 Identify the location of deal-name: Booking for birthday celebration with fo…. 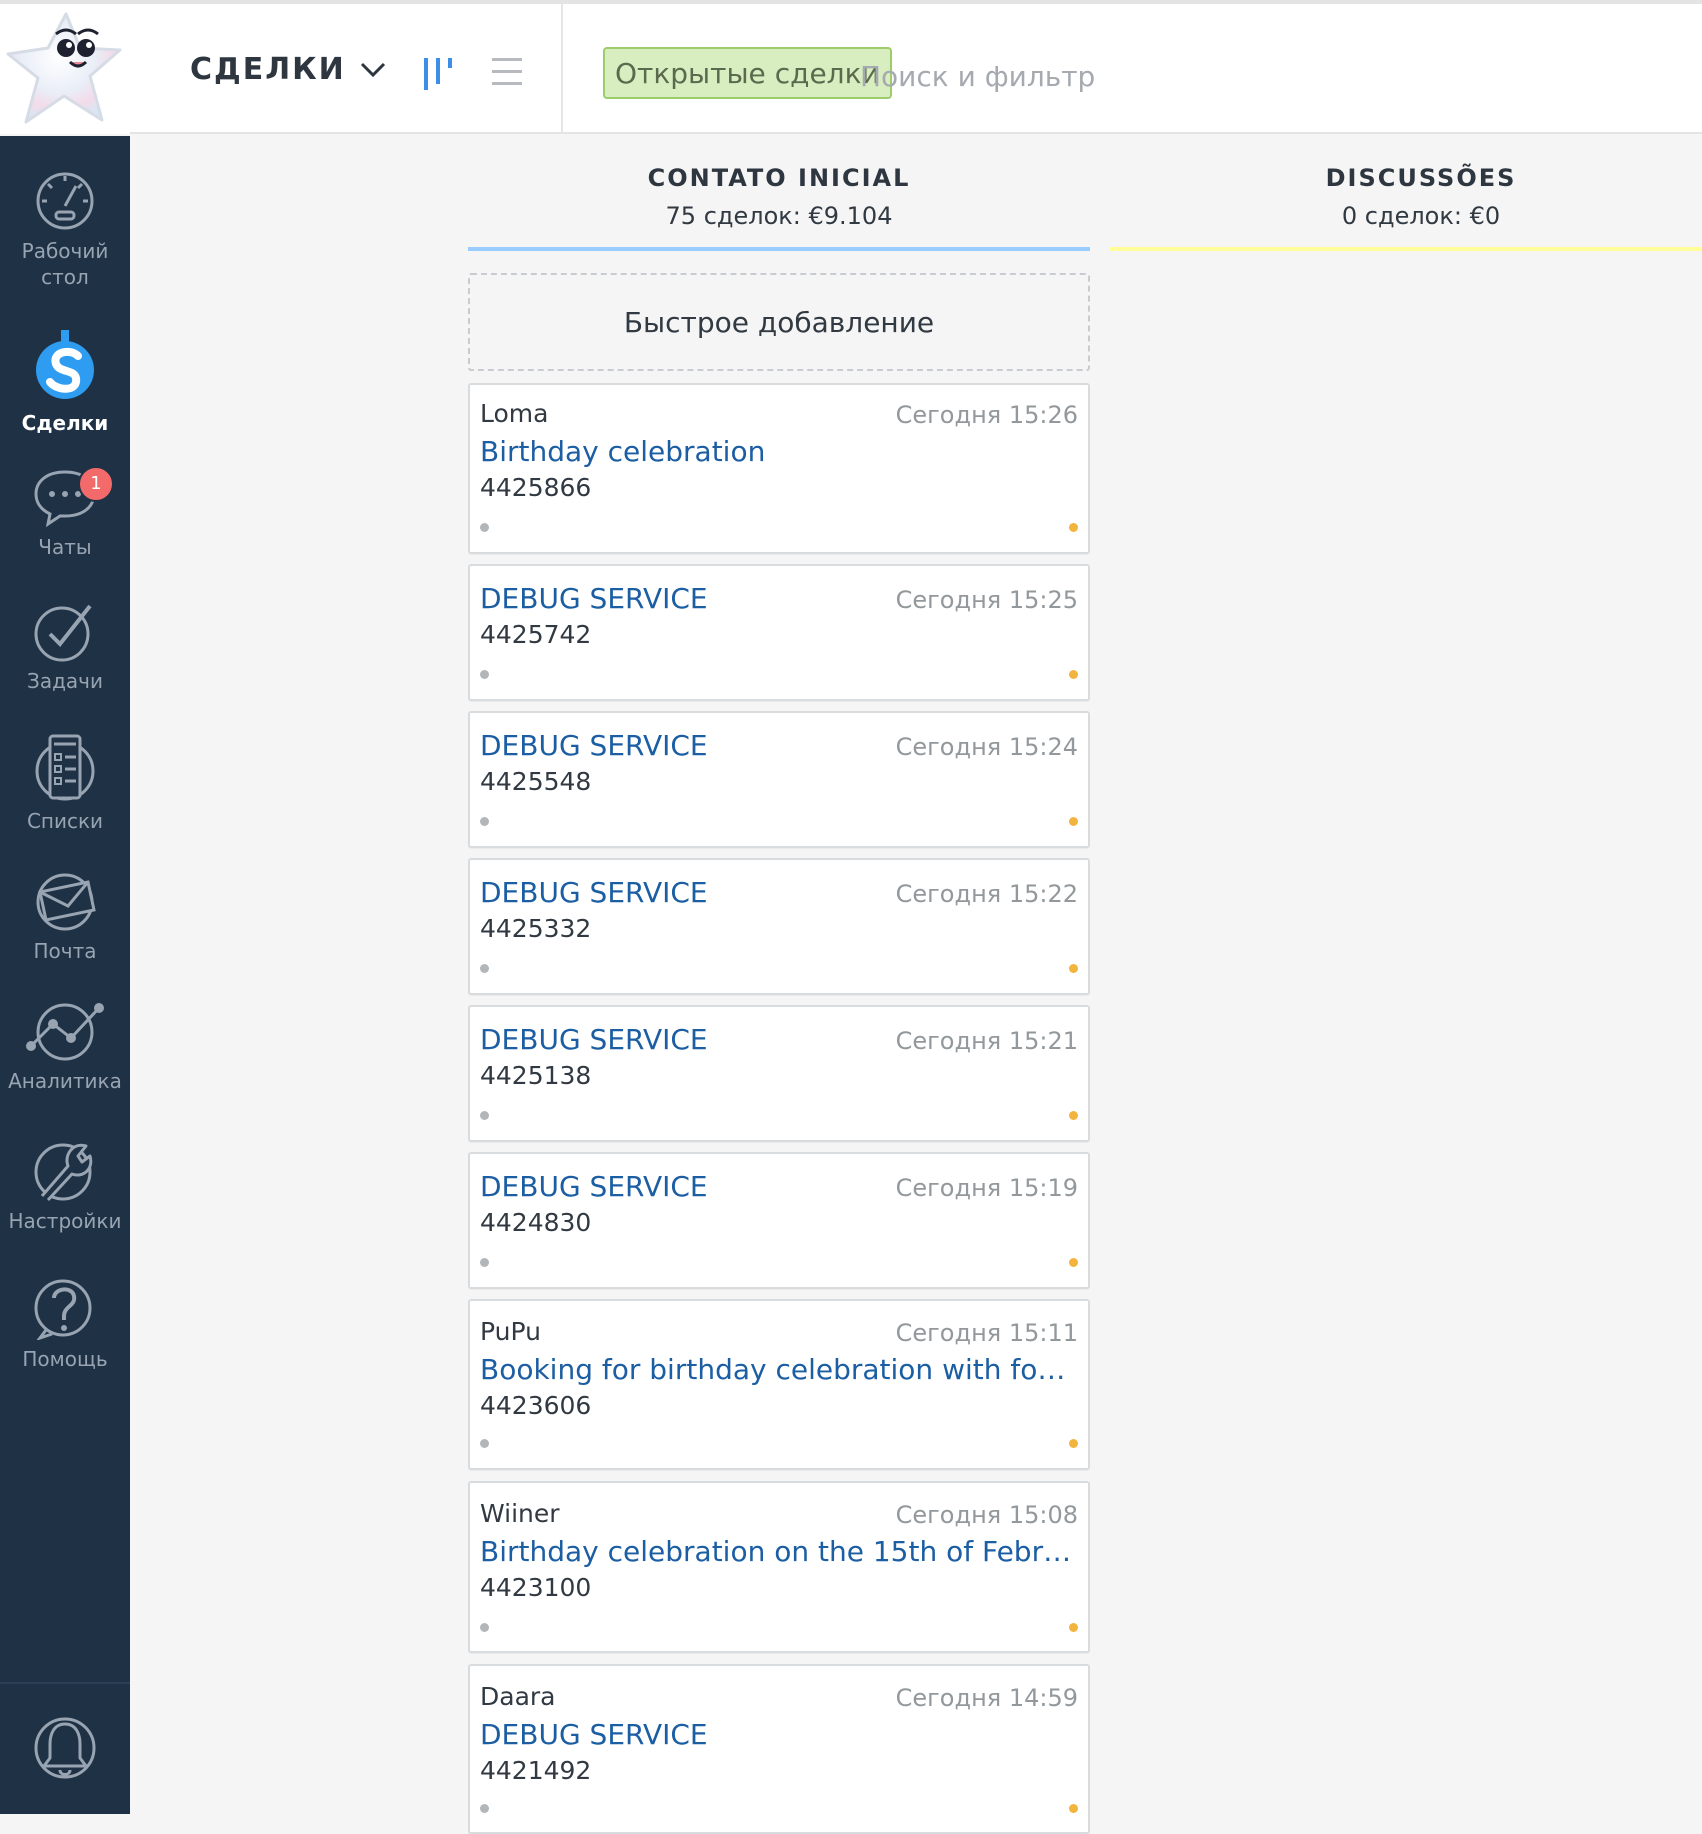
(780, 1369).